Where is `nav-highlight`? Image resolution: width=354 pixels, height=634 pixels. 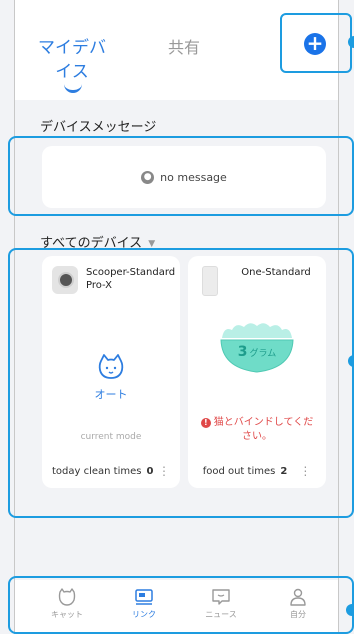 nav-highlight is located at coordinates (181, 605).